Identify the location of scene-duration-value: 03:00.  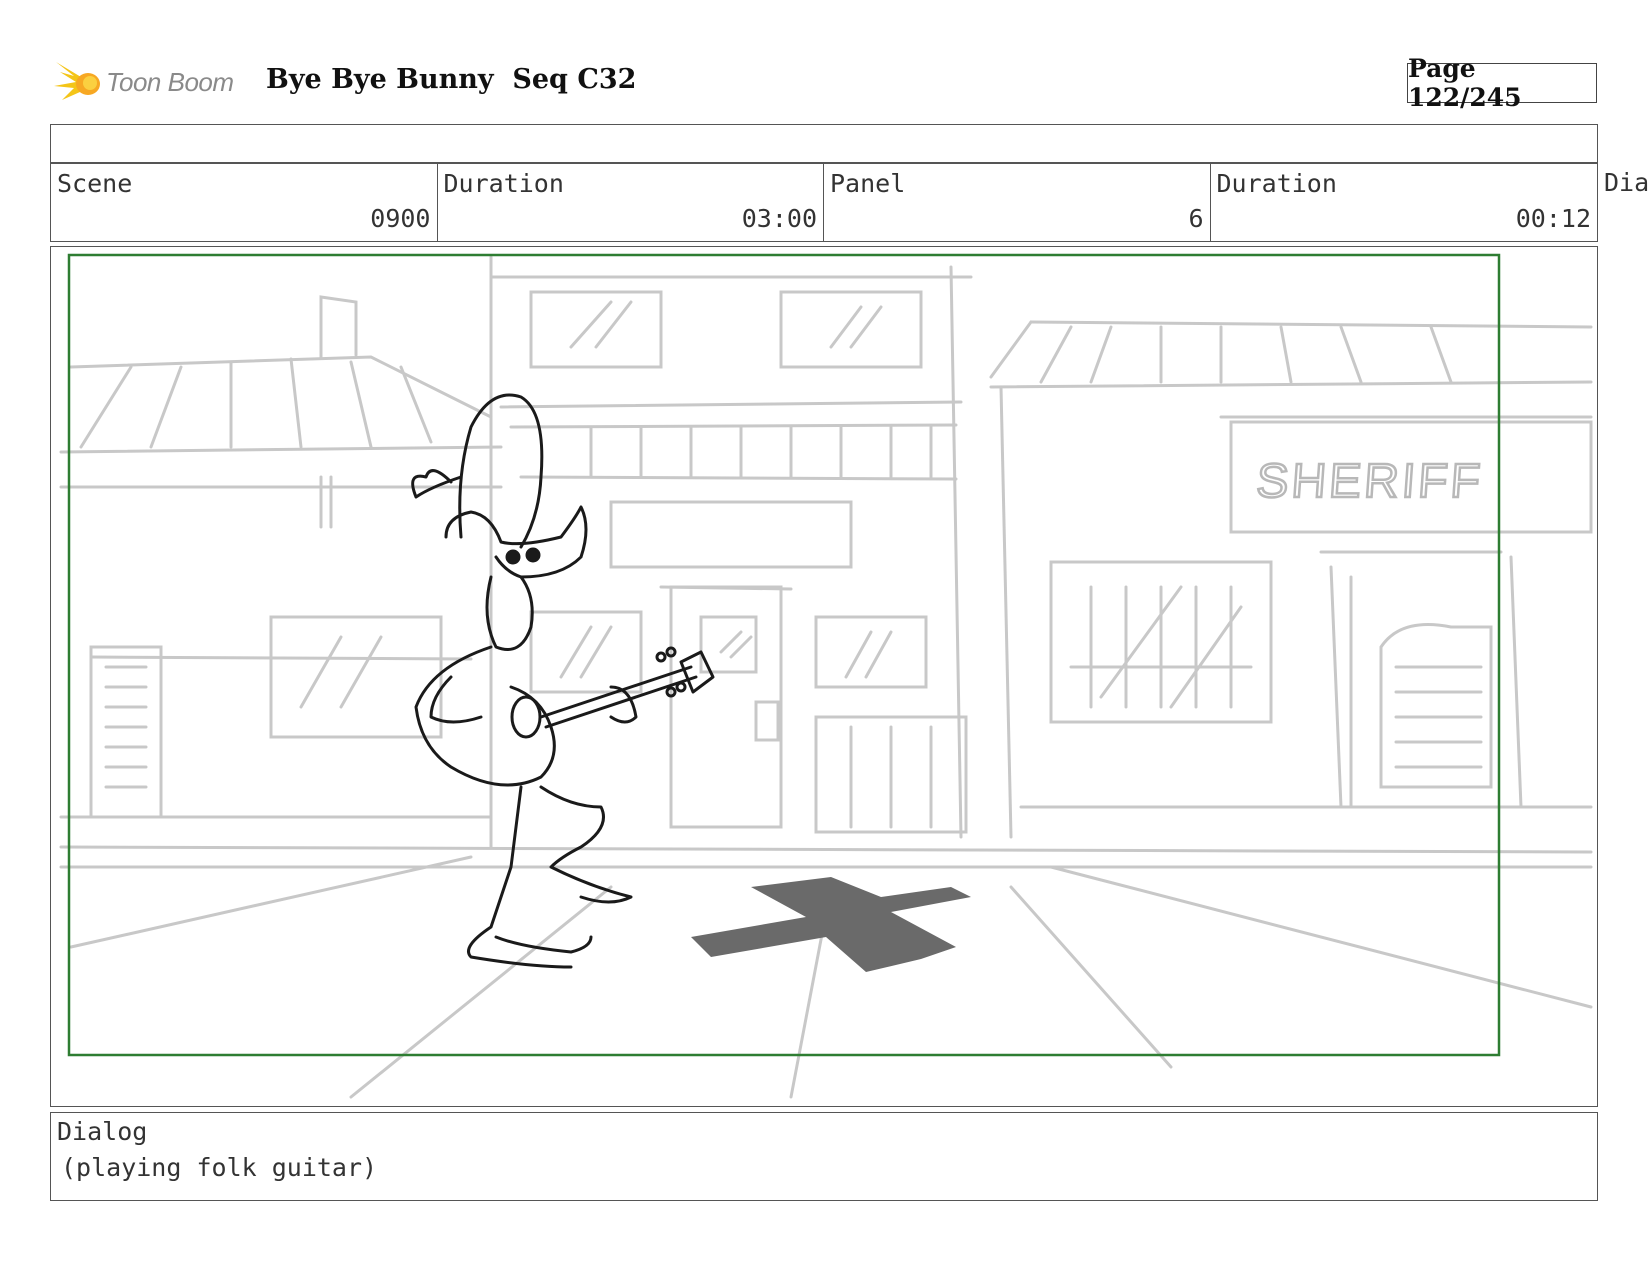
(779, 218).